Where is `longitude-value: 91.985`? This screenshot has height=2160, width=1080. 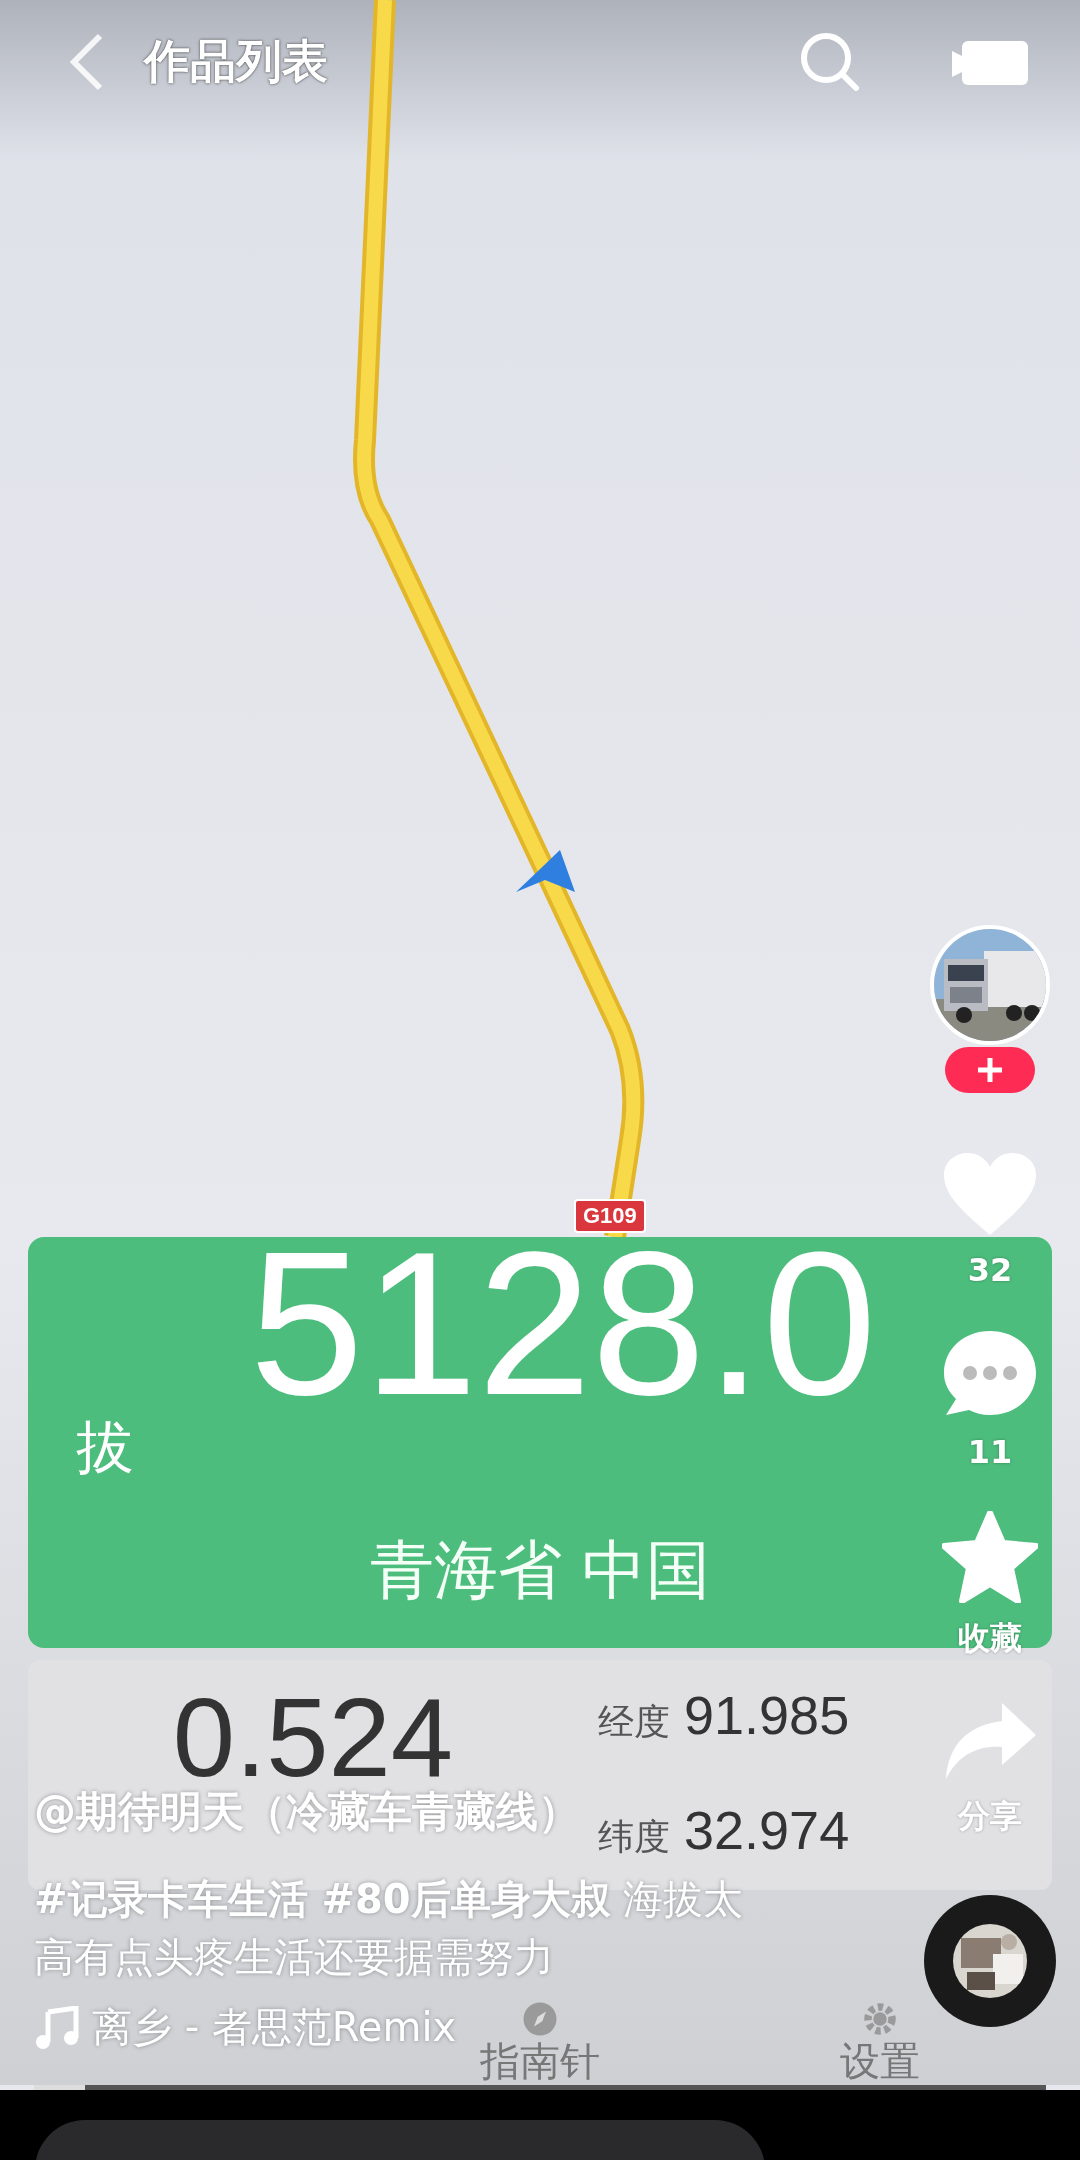
longitude-value: 91.985 is located at coordinates (767, 1715).